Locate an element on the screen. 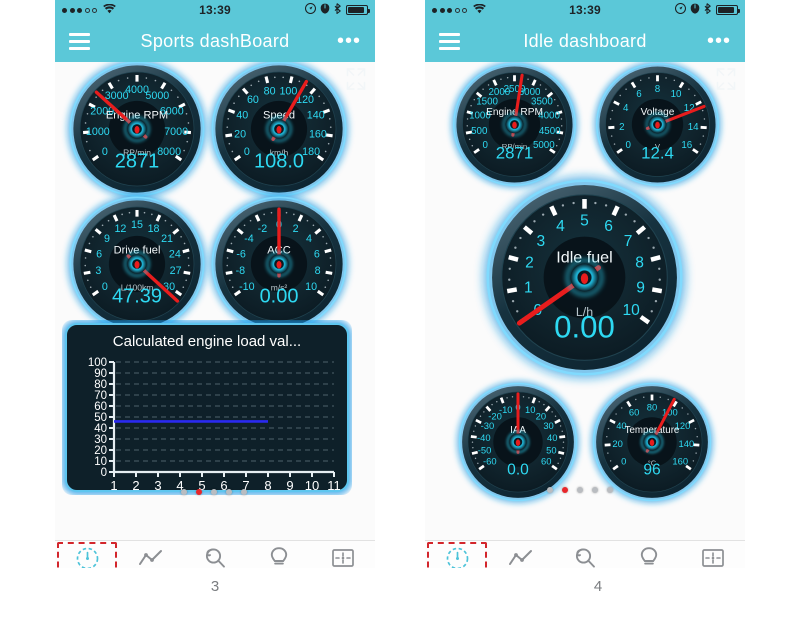  diagnostics-search-icon is located at coordinates (585, 557).